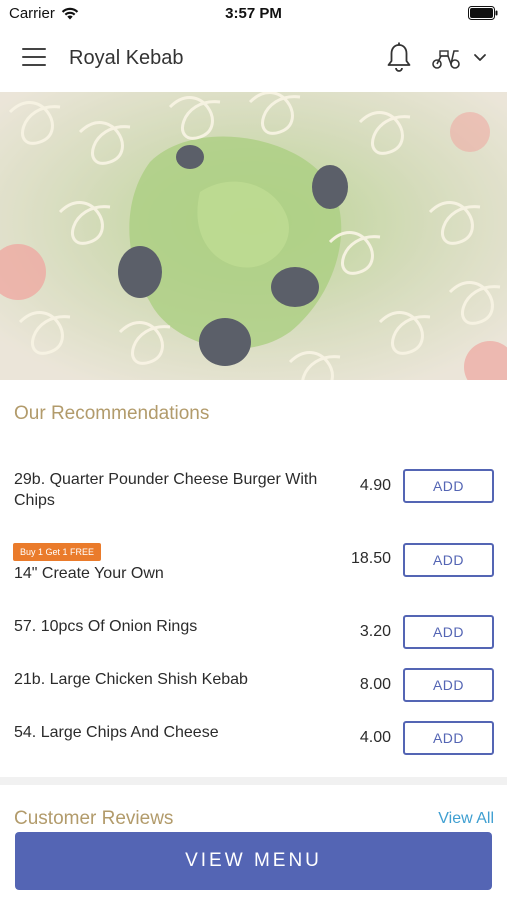  I want to click on item-name: 57. 10pcs Of Onion Rings, so click(106, 626).